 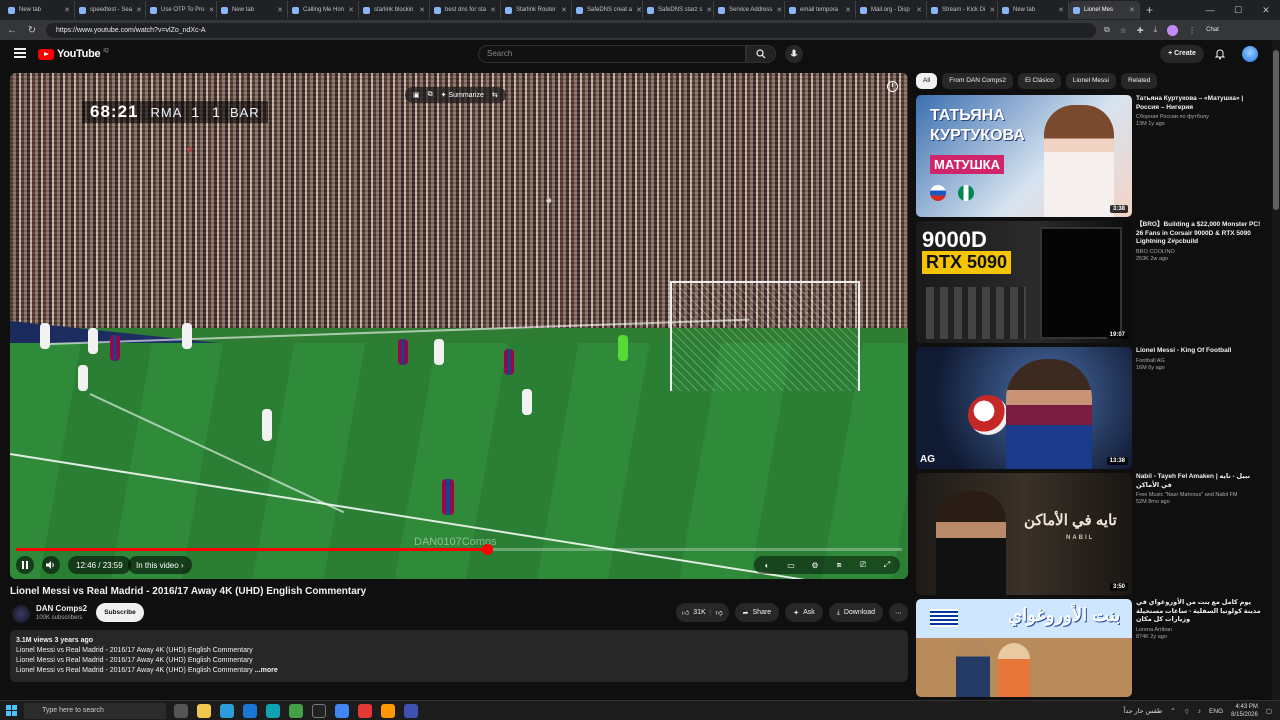 What do you see at coordinates (1024, 408) in the screenshot?
I see `video-thumbnail: AG 13:38` at bounding box center [1024, 408].